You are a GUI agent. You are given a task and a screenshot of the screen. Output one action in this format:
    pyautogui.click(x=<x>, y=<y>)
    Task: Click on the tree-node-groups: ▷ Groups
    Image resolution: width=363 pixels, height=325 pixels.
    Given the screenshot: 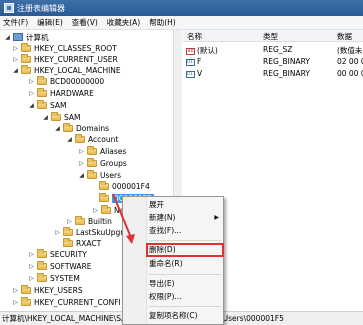 What is the action you would take?
    pyautogui.click(x=102, y=162)
    